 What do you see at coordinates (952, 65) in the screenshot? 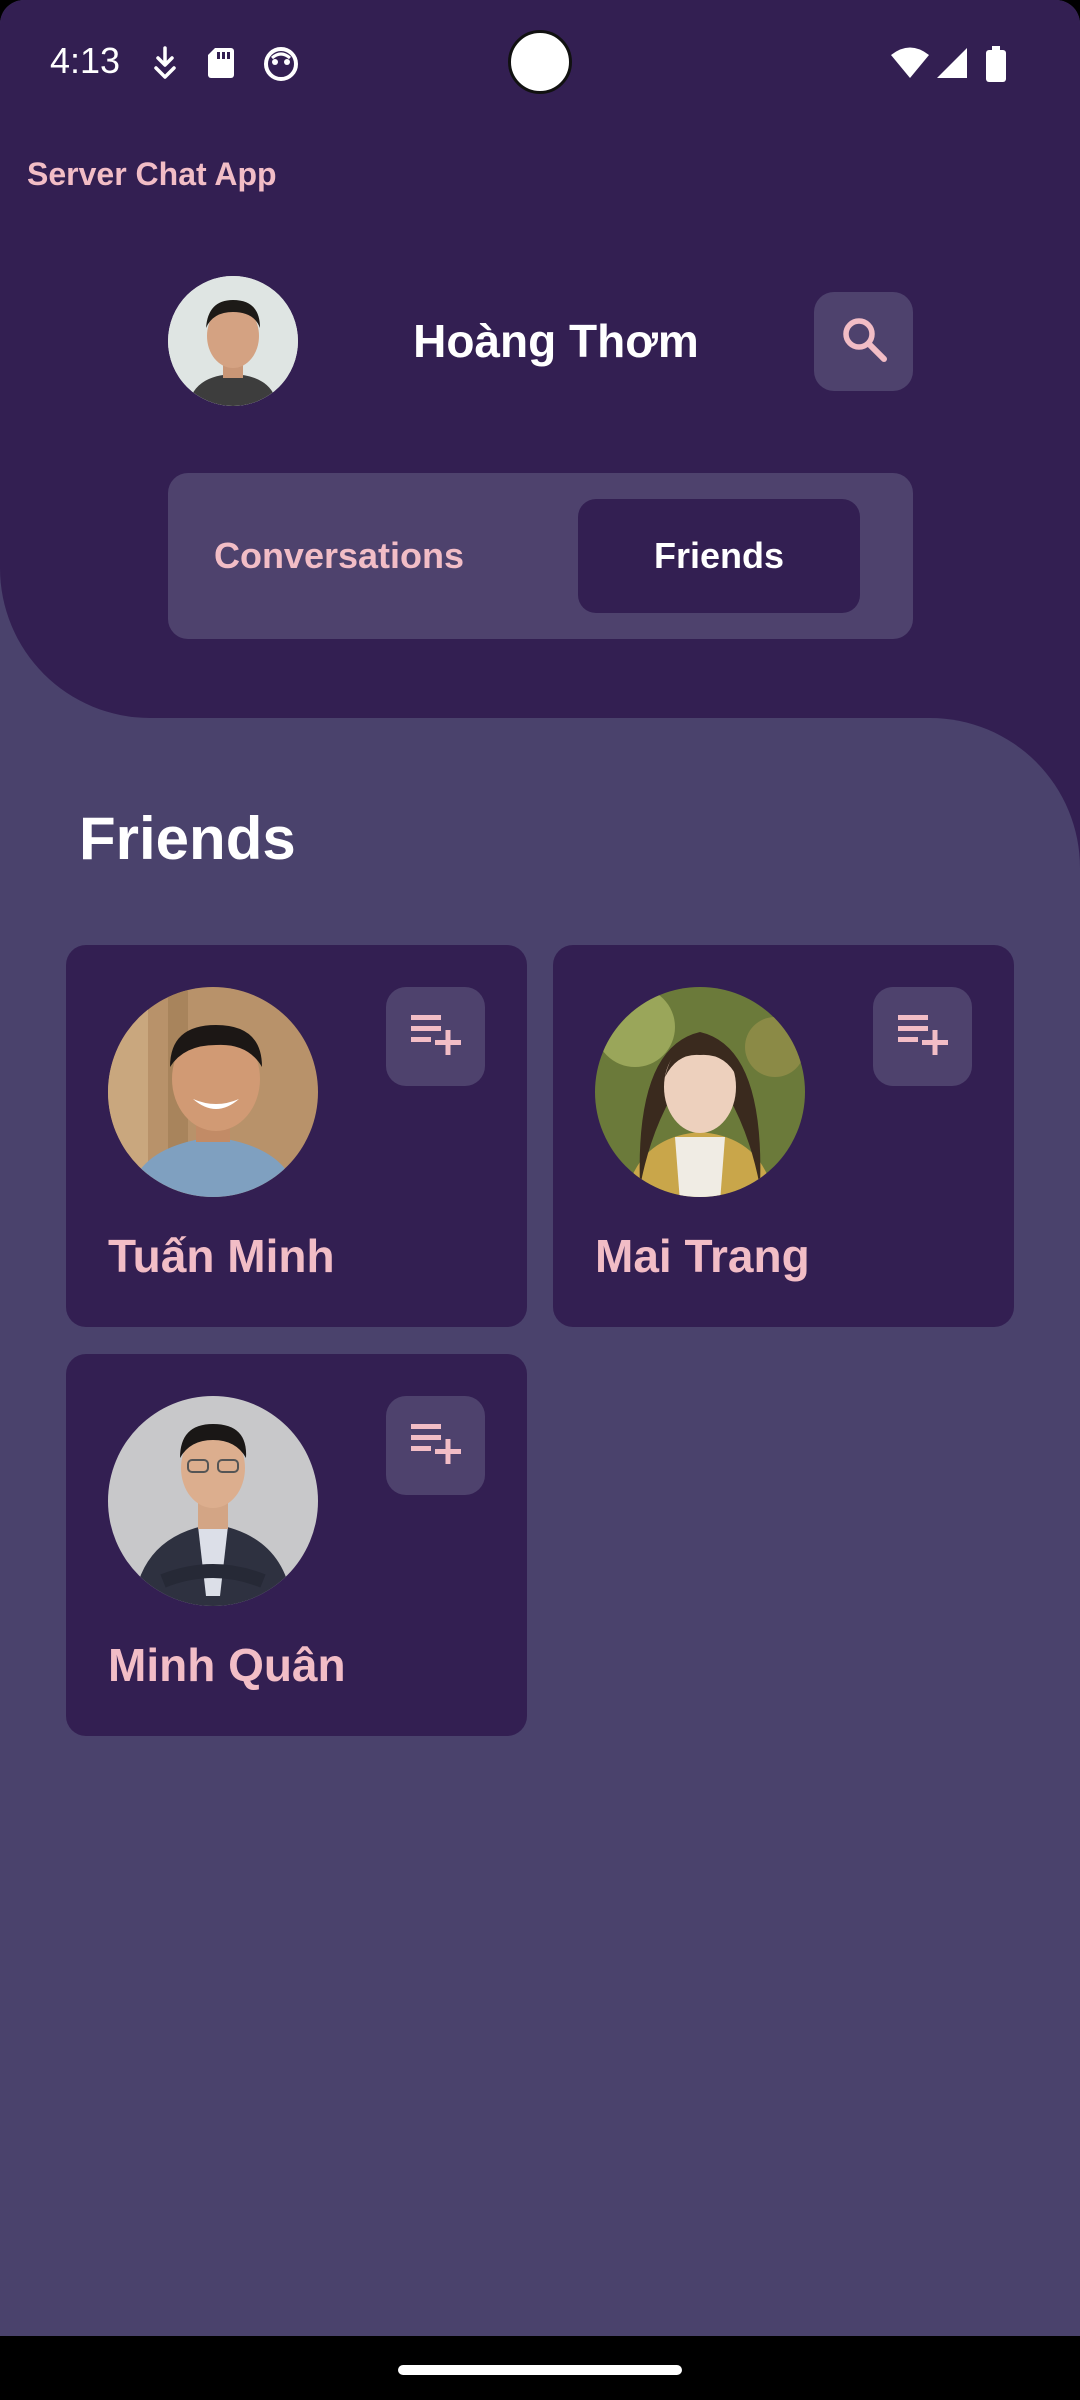
I see `signal-icon` at bounding box center [952, 65].